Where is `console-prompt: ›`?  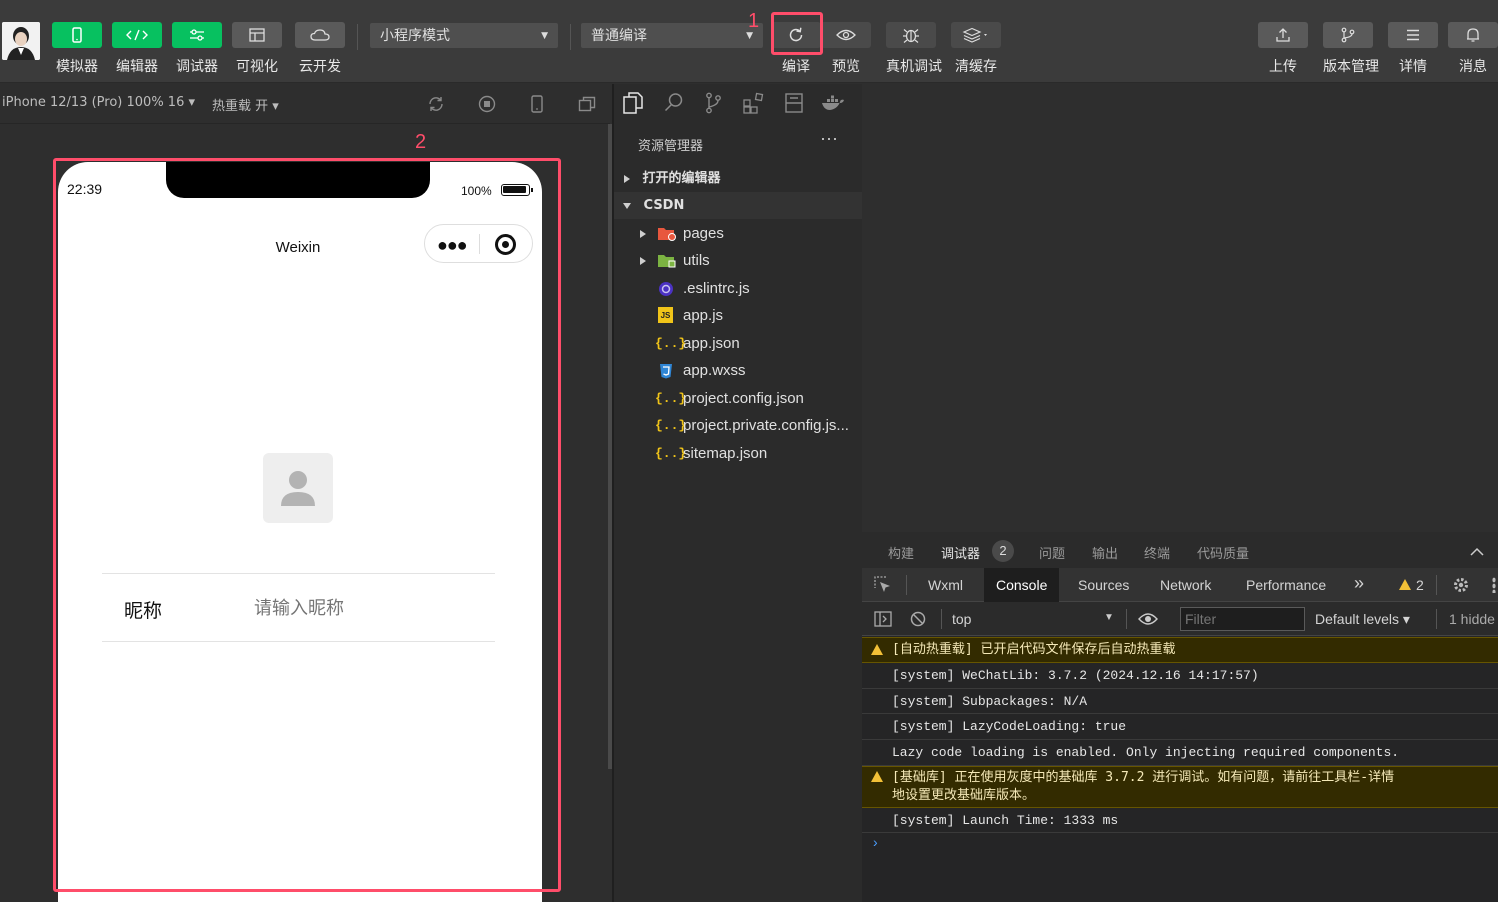 console-prompt: › is located at coordinates (875, 842).